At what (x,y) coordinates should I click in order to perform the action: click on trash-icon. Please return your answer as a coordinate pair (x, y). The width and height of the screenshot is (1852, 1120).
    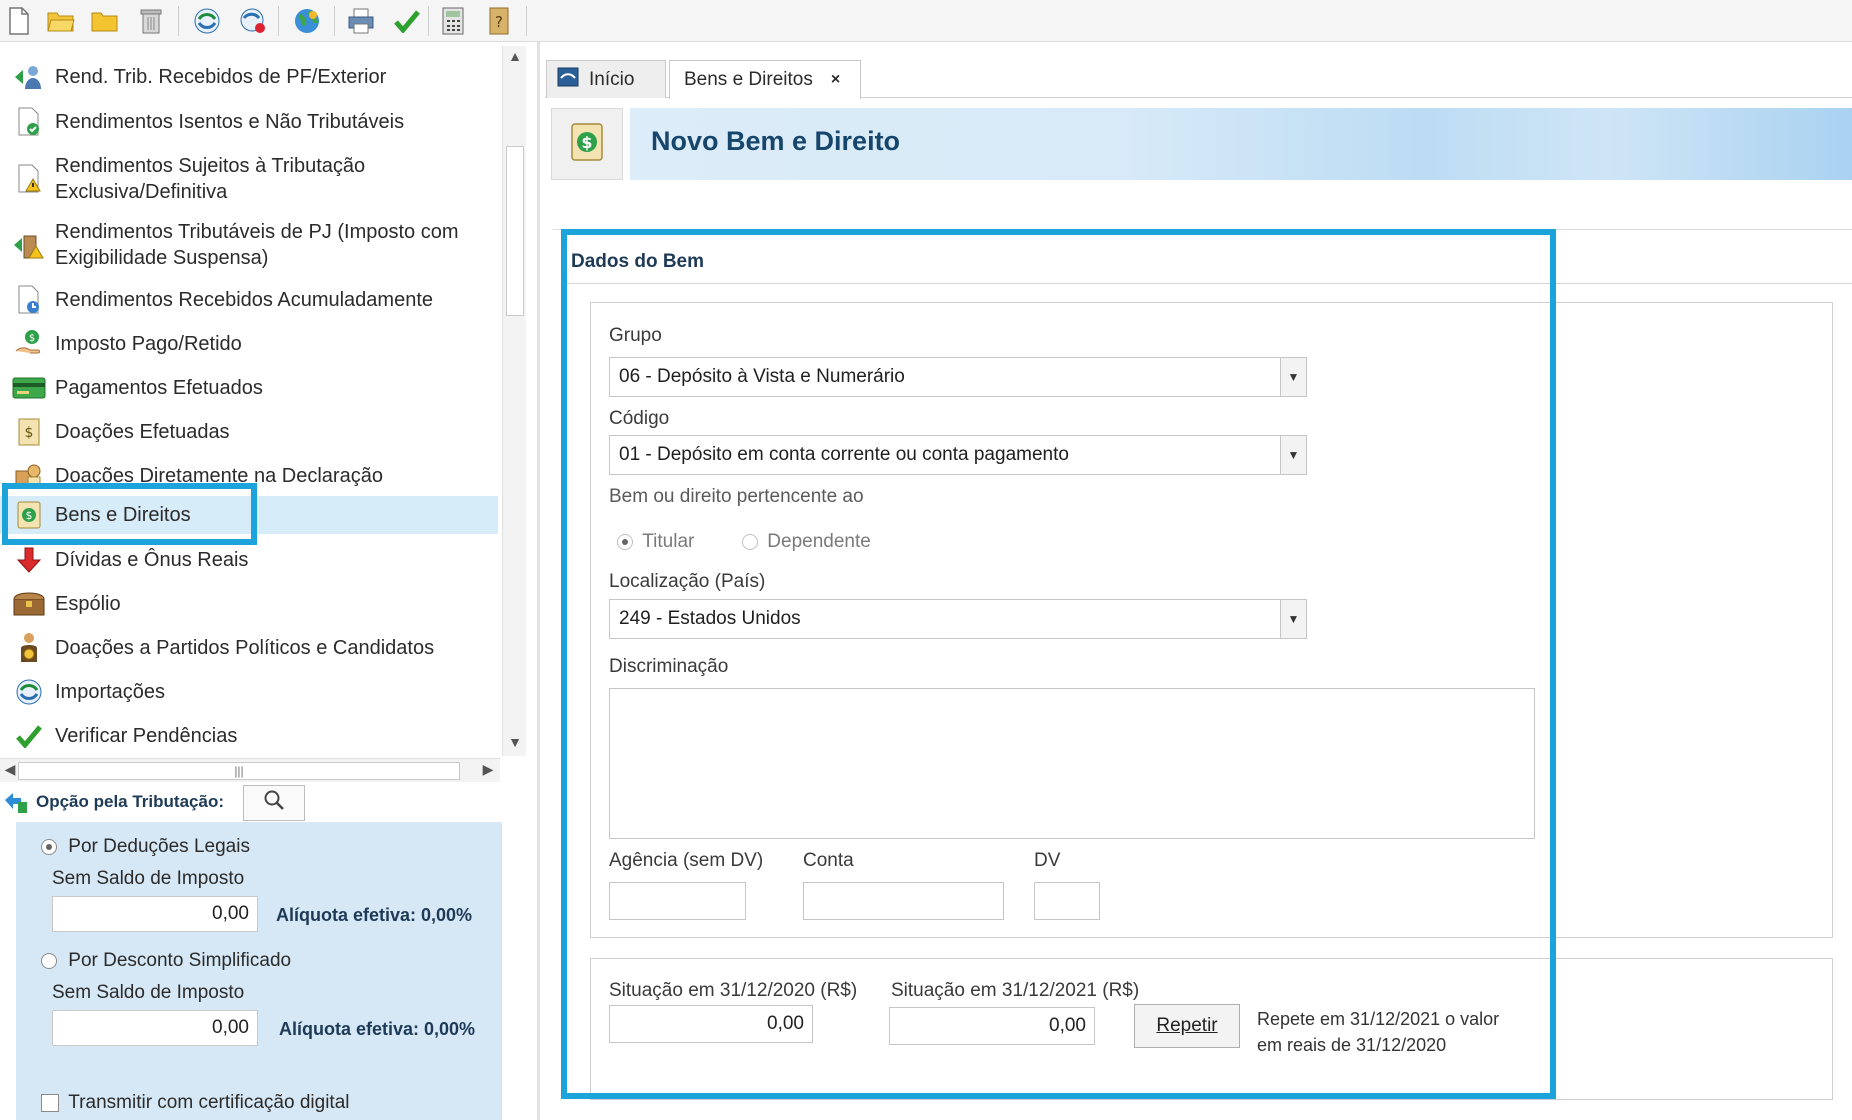
    Looking at the image, I should click on (151, 21).